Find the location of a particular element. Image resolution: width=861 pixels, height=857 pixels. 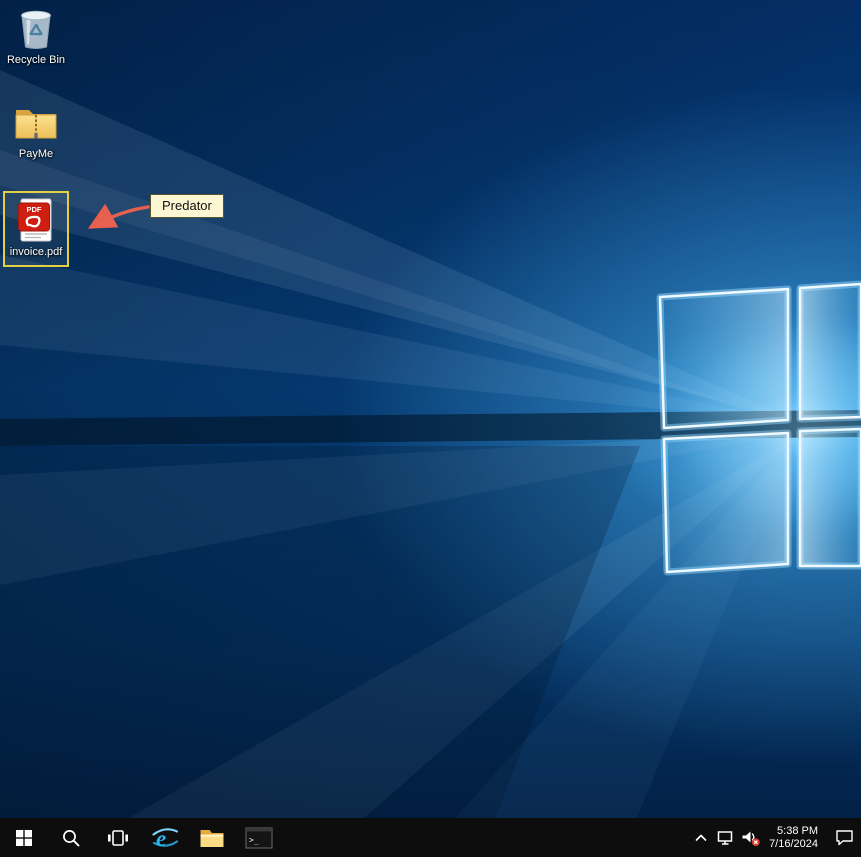

search-icon is located at coordinates (70, 837).